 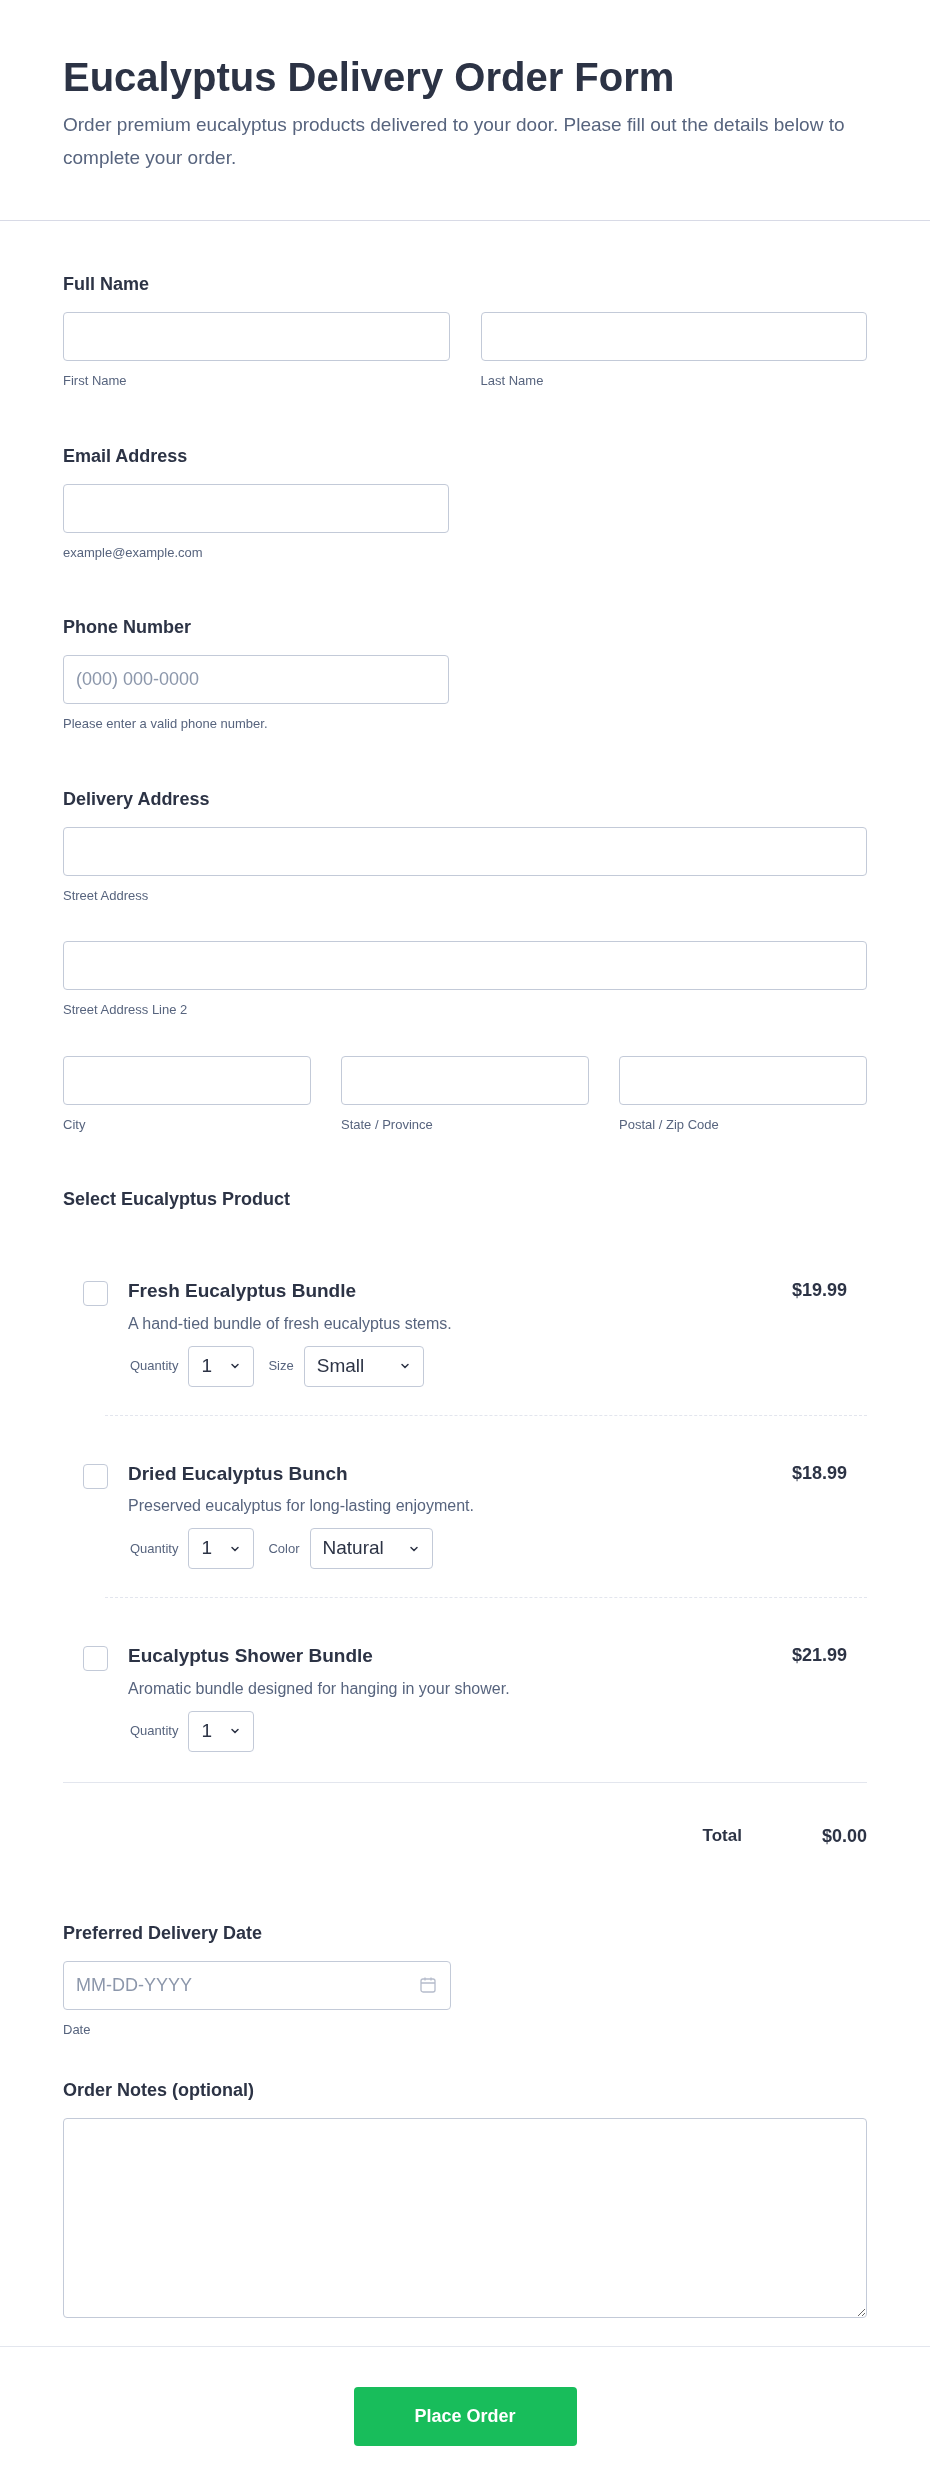 I want to click on field-sublabel: Street Address Line 2, so click(x=126, y=1010).